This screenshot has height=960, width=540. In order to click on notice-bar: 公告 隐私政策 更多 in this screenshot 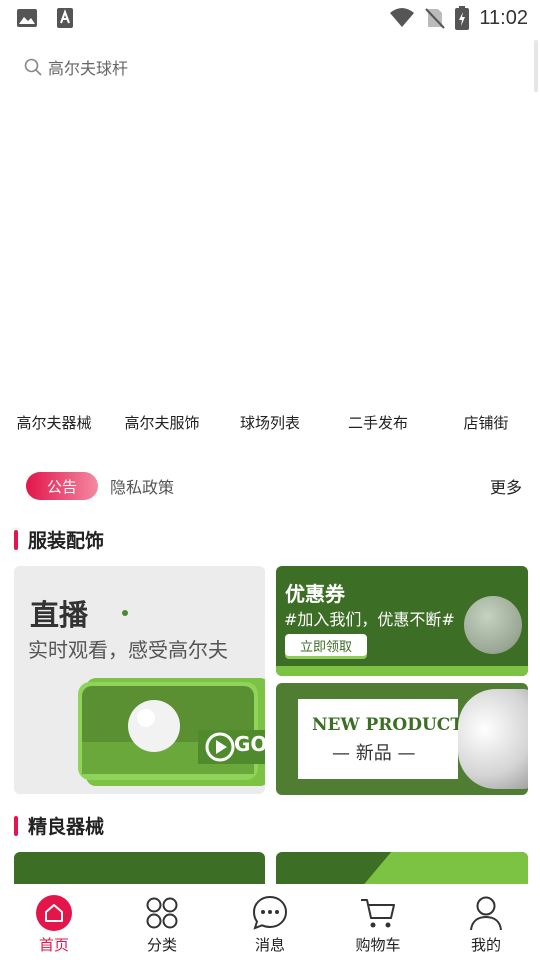, I will do `click(274, 486)`.